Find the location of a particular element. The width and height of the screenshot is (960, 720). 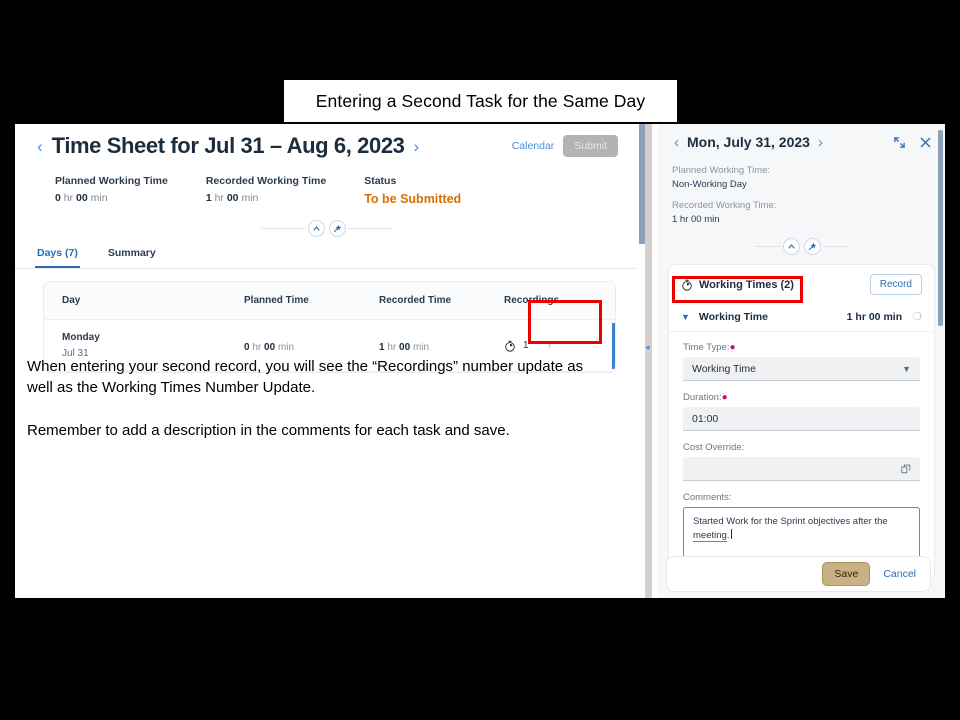

slide-title-text: Entering a Second Task for the Same Day is located at coordinates (480, 100).